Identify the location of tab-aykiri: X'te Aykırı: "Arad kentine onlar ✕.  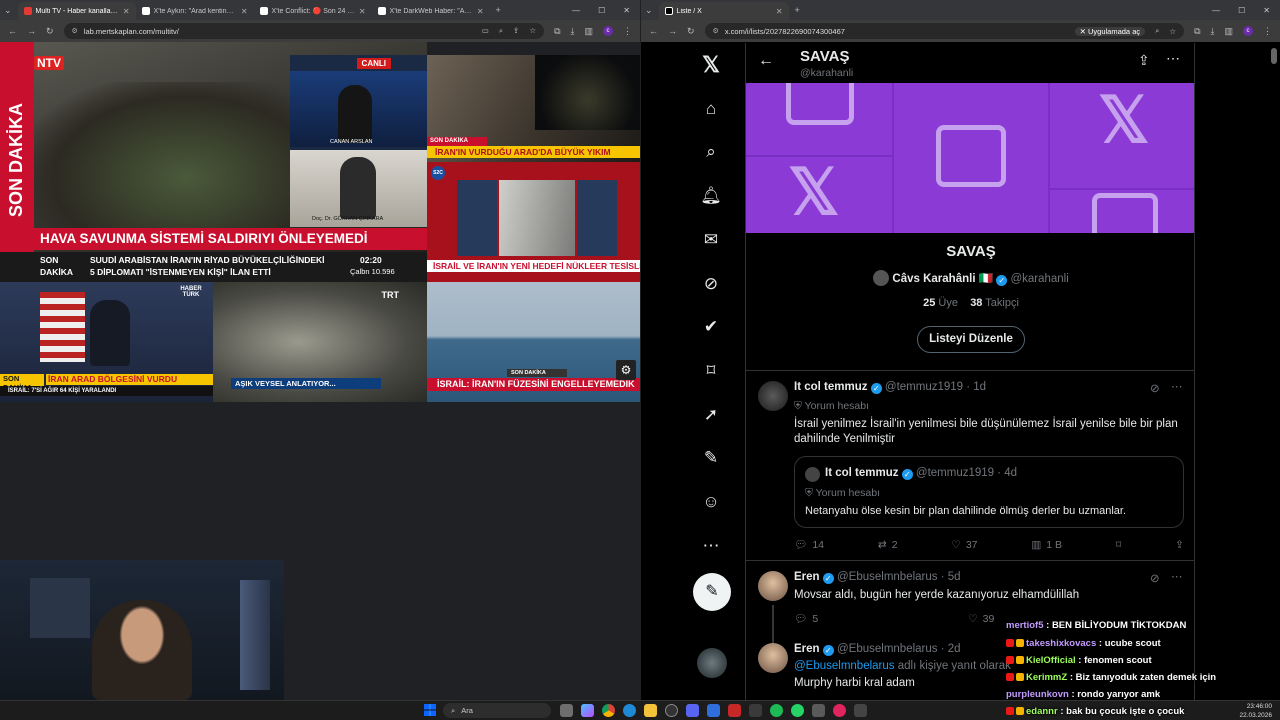
(195, 11).